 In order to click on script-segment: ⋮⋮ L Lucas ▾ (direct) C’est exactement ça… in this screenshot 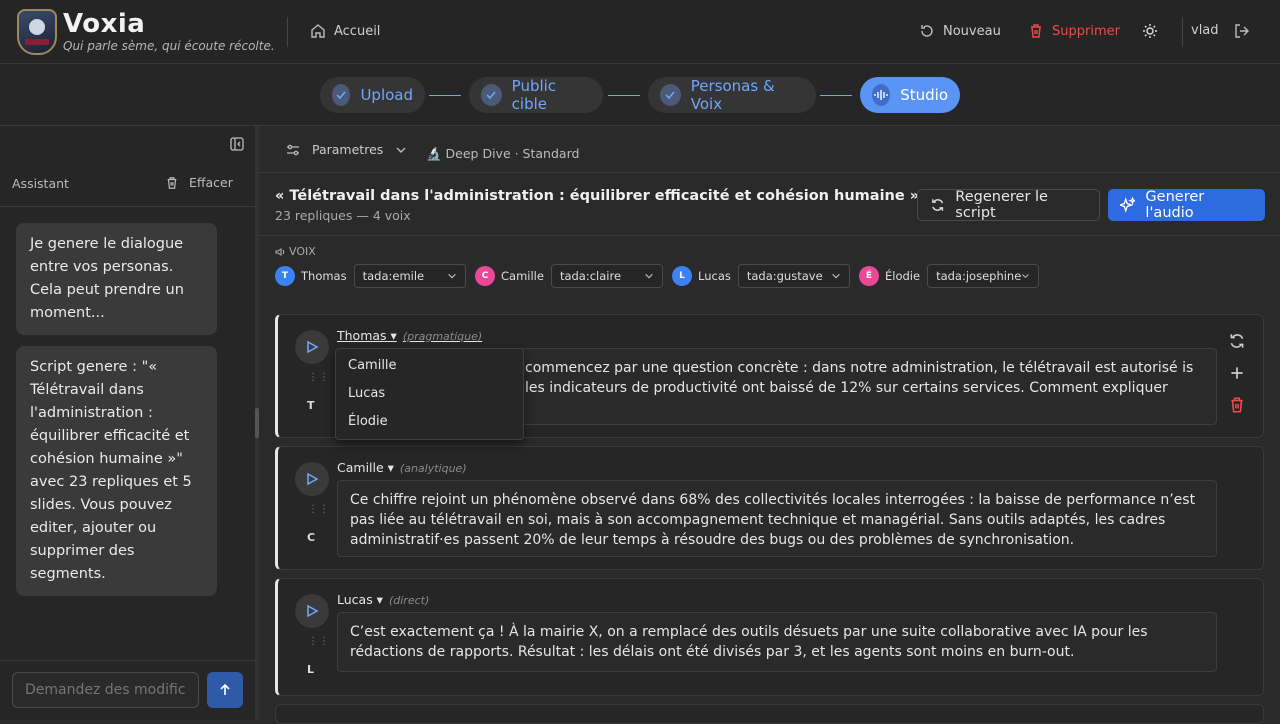, I will do `click(769, 637)`.